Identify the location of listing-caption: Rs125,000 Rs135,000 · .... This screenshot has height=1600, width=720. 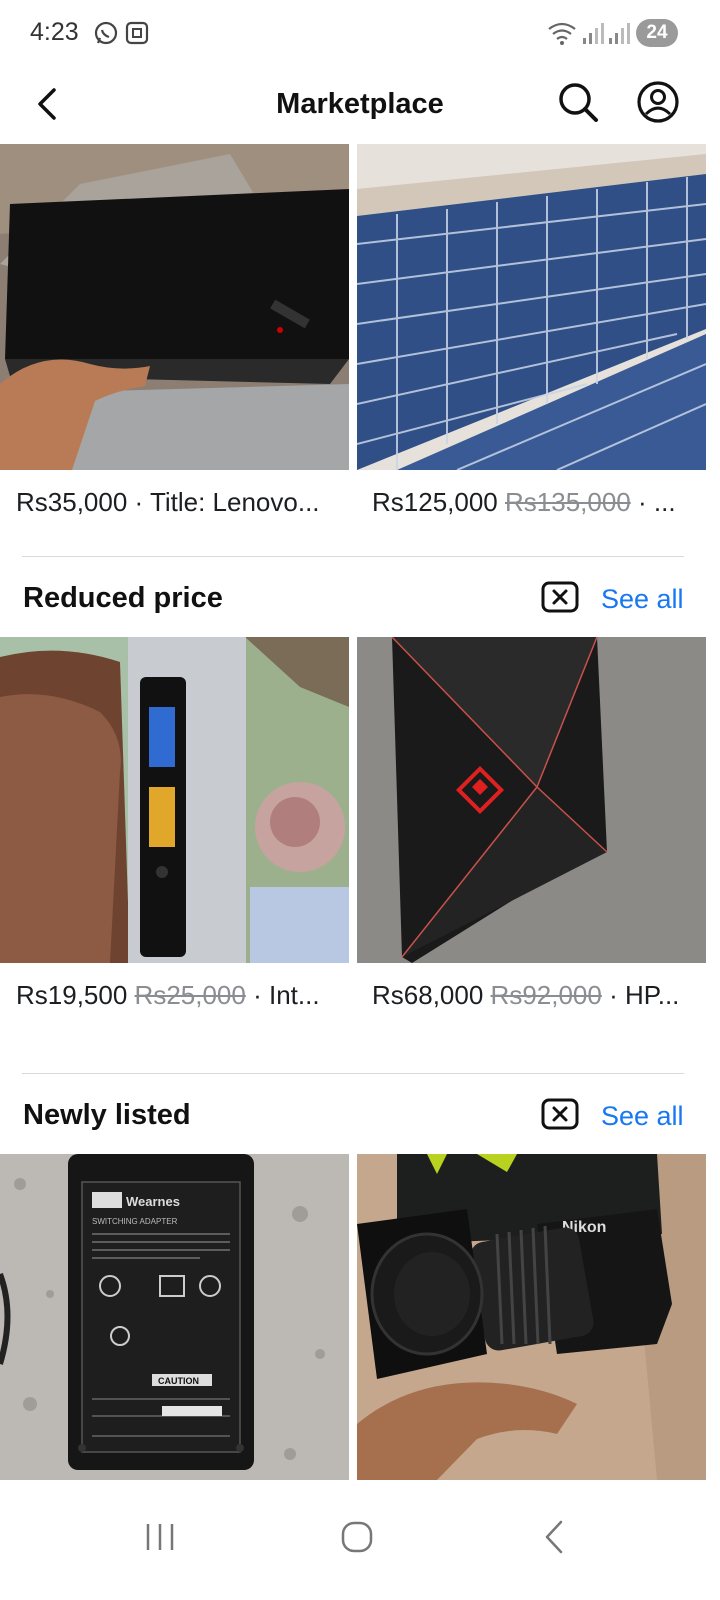
(531, 505).